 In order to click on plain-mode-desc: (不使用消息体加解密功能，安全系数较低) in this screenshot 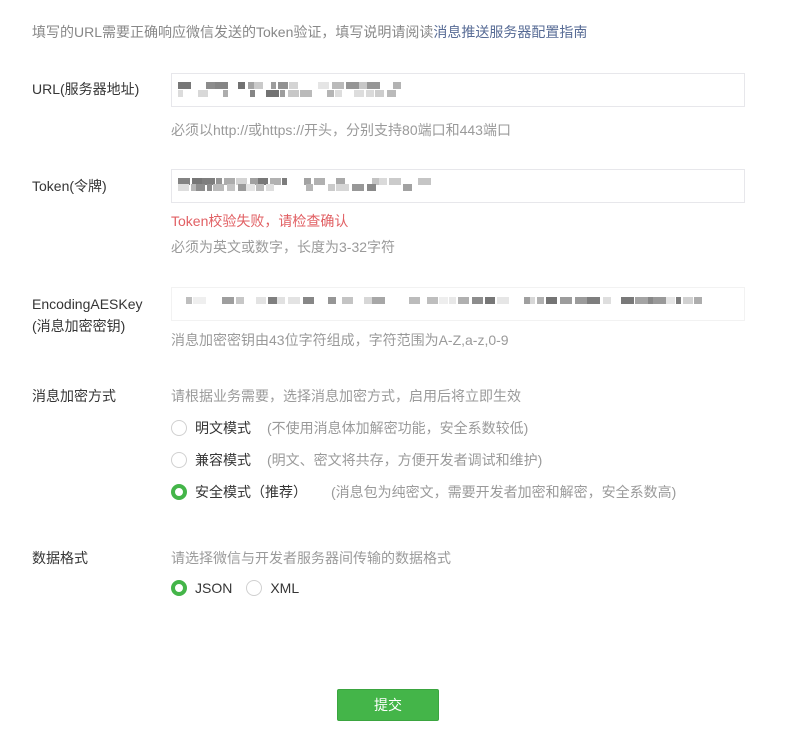, I will do `click(398, 428)`.